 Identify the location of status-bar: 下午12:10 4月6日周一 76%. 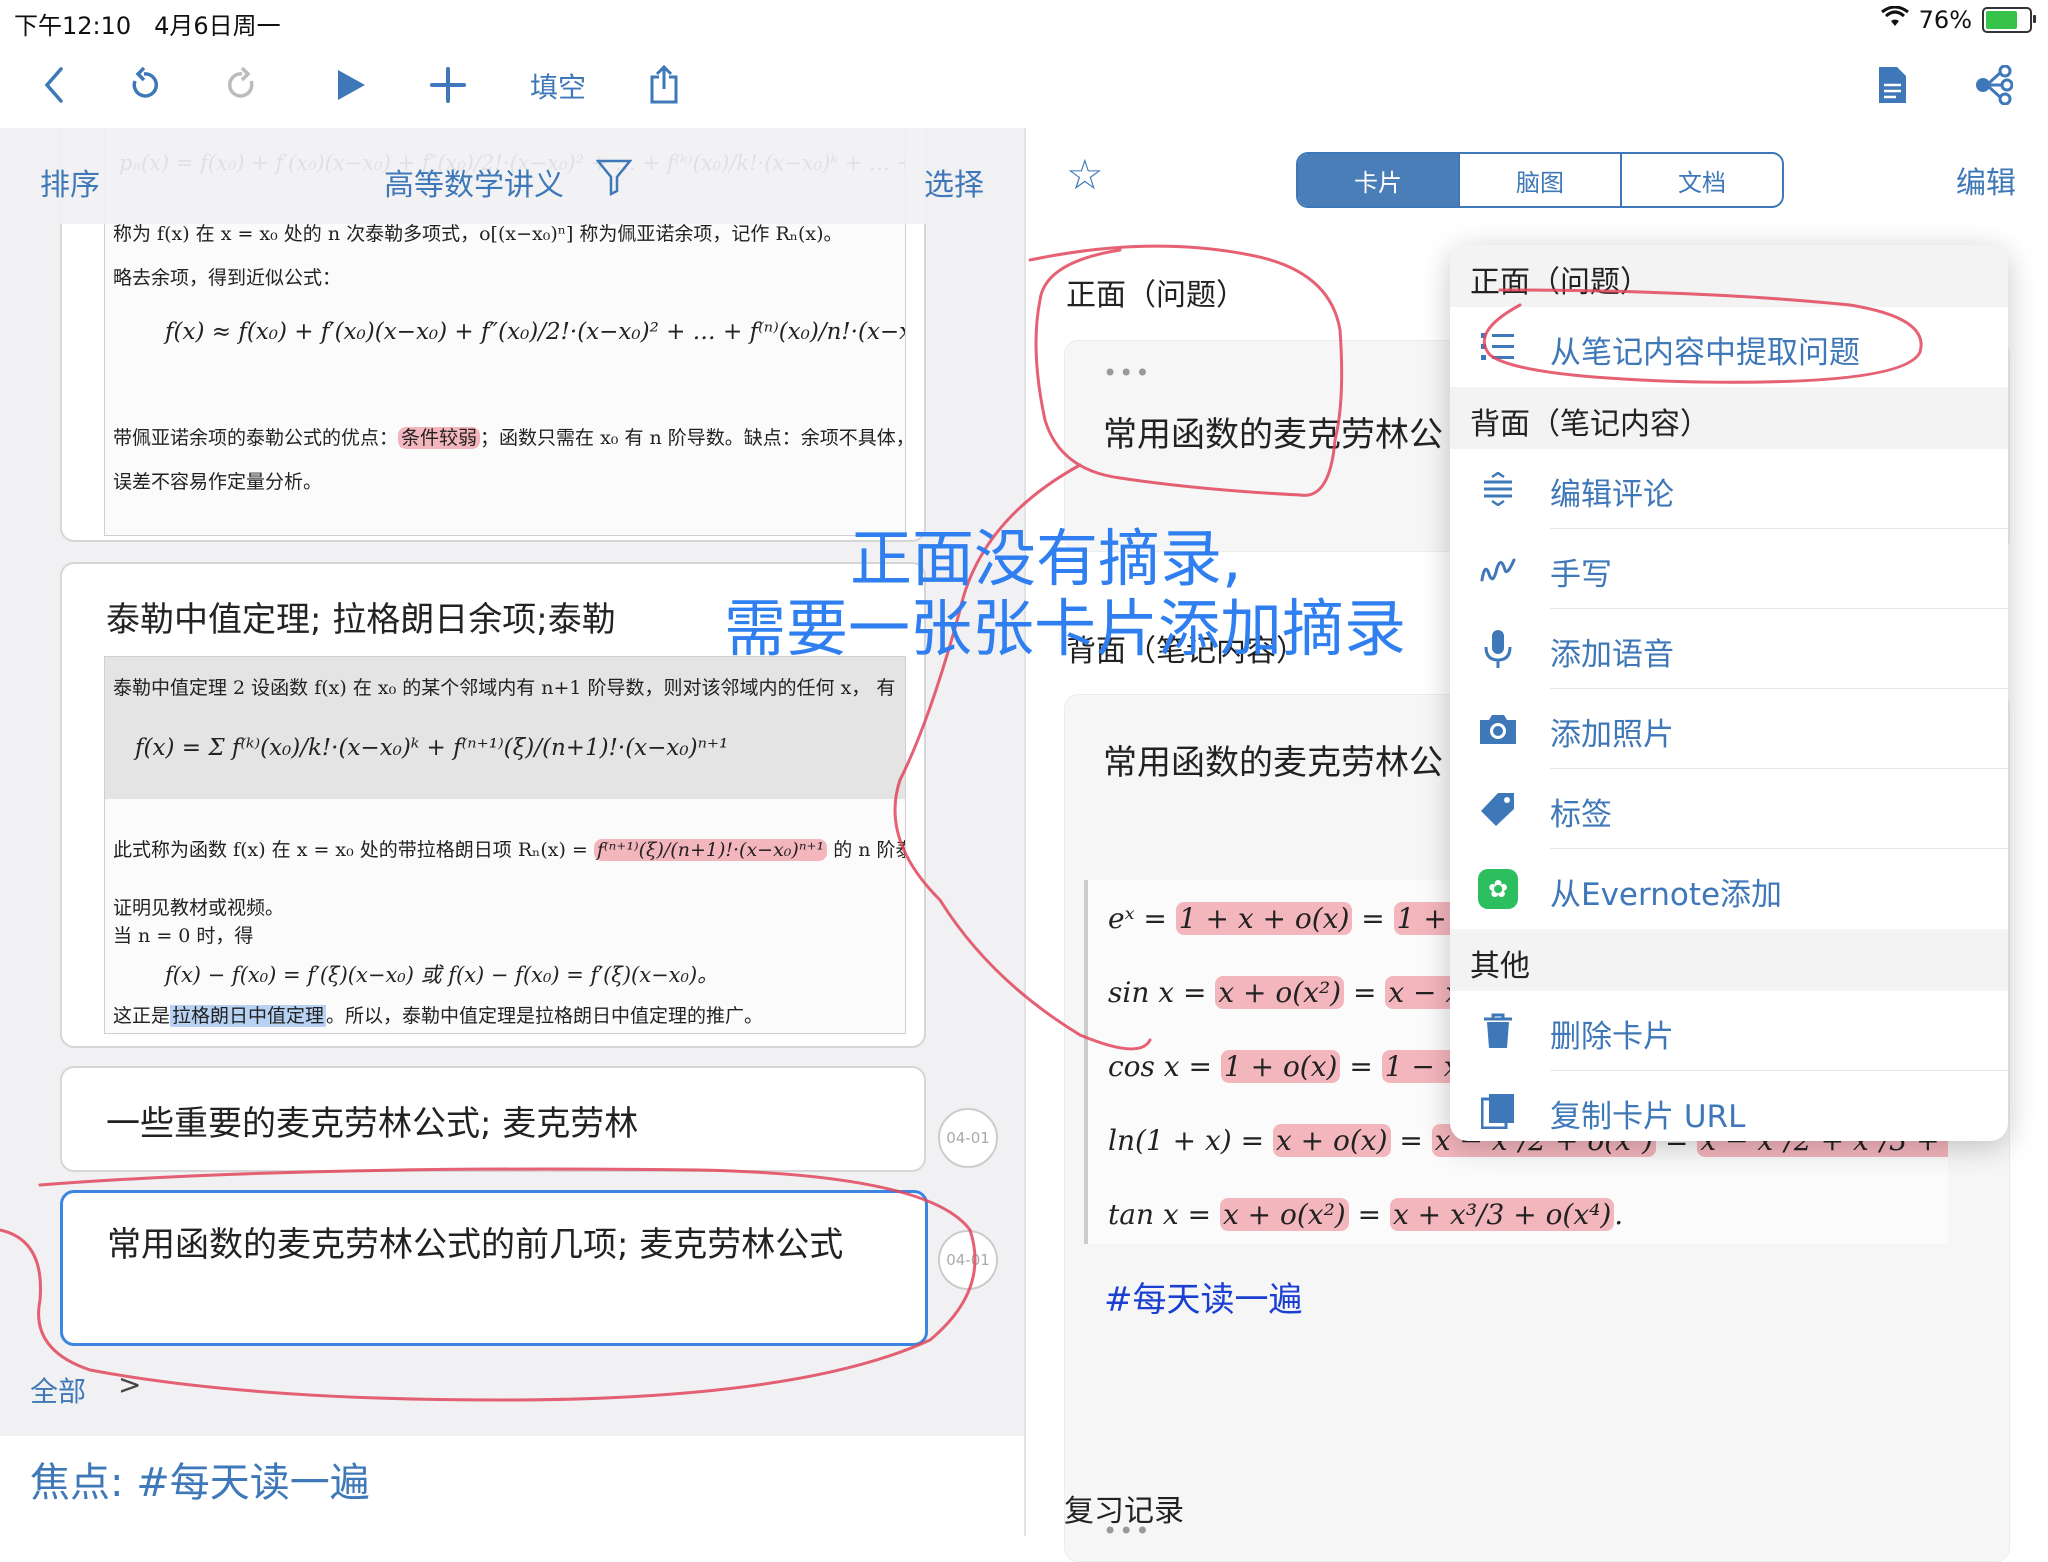
(1024, 20).